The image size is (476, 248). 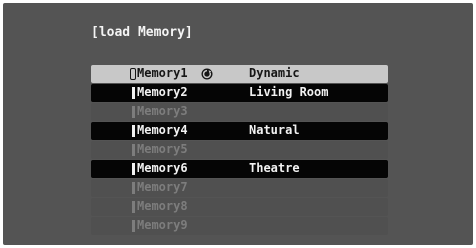 I want to click on memory-row-3: Memory3, so click(x=239, y=112).